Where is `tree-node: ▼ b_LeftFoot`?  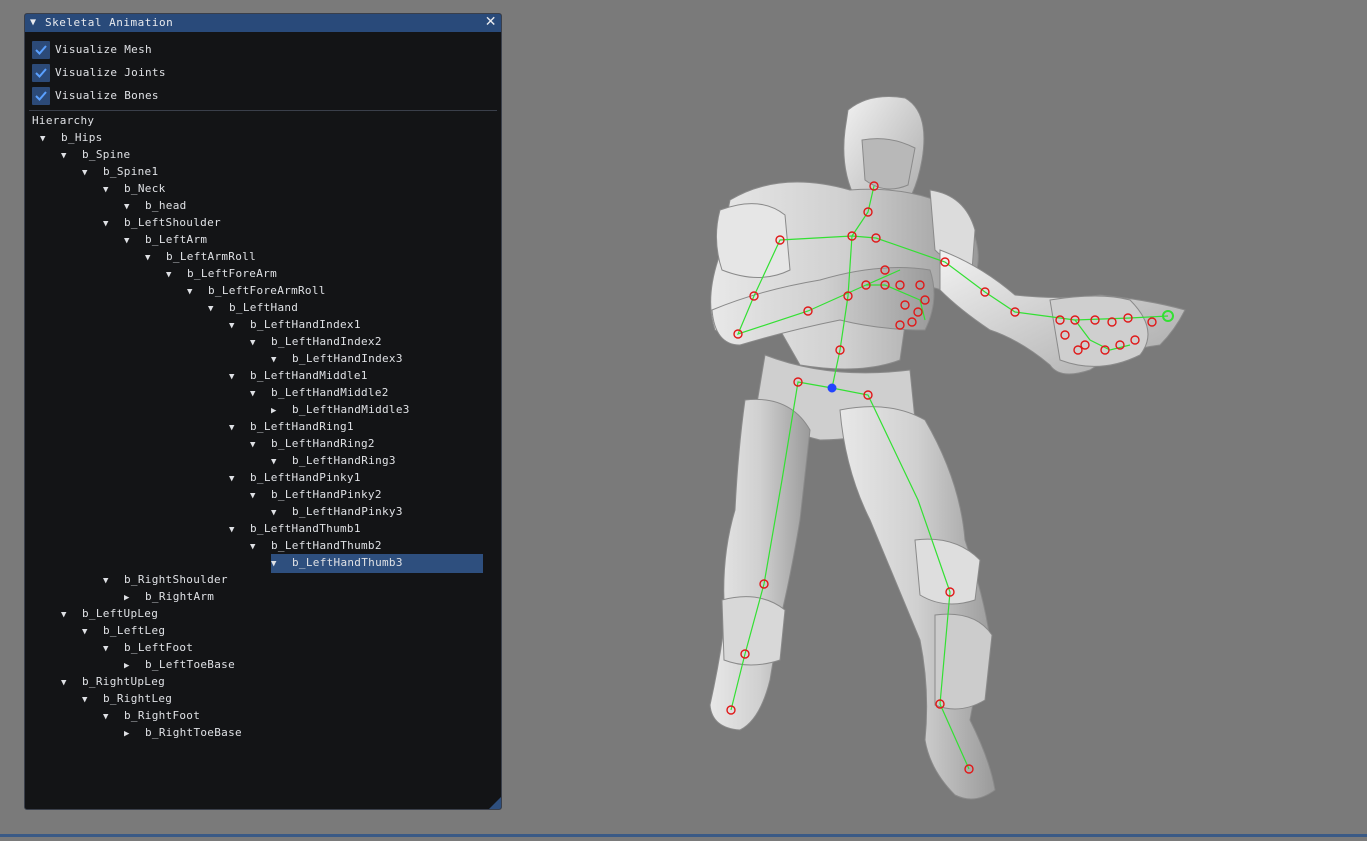 tree-node: ▼ b_LeftFoot is located at coordinates (148, 647).